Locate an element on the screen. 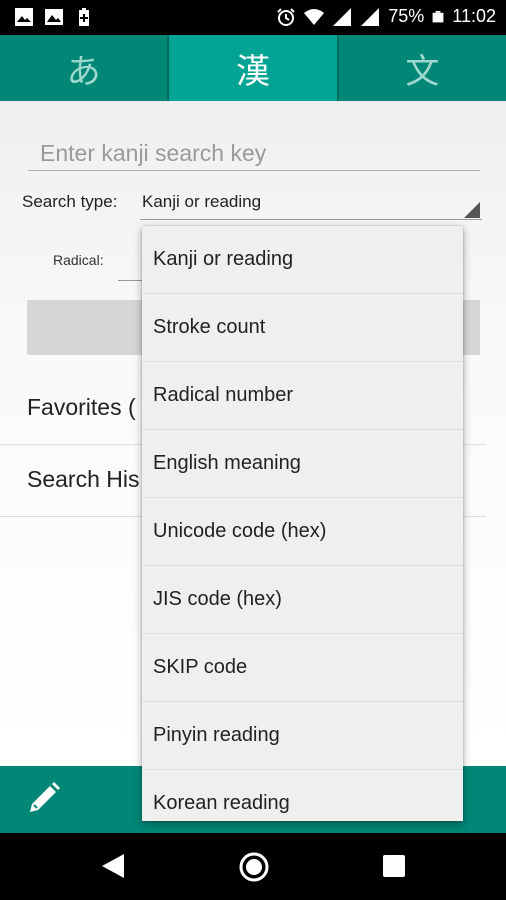  favorites-label: Favorites ( is located at coordinates (81, 407).